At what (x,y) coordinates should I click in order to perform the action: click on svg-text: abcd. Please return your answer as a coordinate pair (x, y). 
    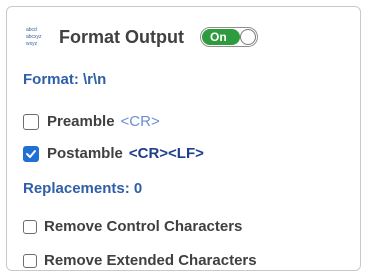
    Looking at the image, I should click on (31, 30).